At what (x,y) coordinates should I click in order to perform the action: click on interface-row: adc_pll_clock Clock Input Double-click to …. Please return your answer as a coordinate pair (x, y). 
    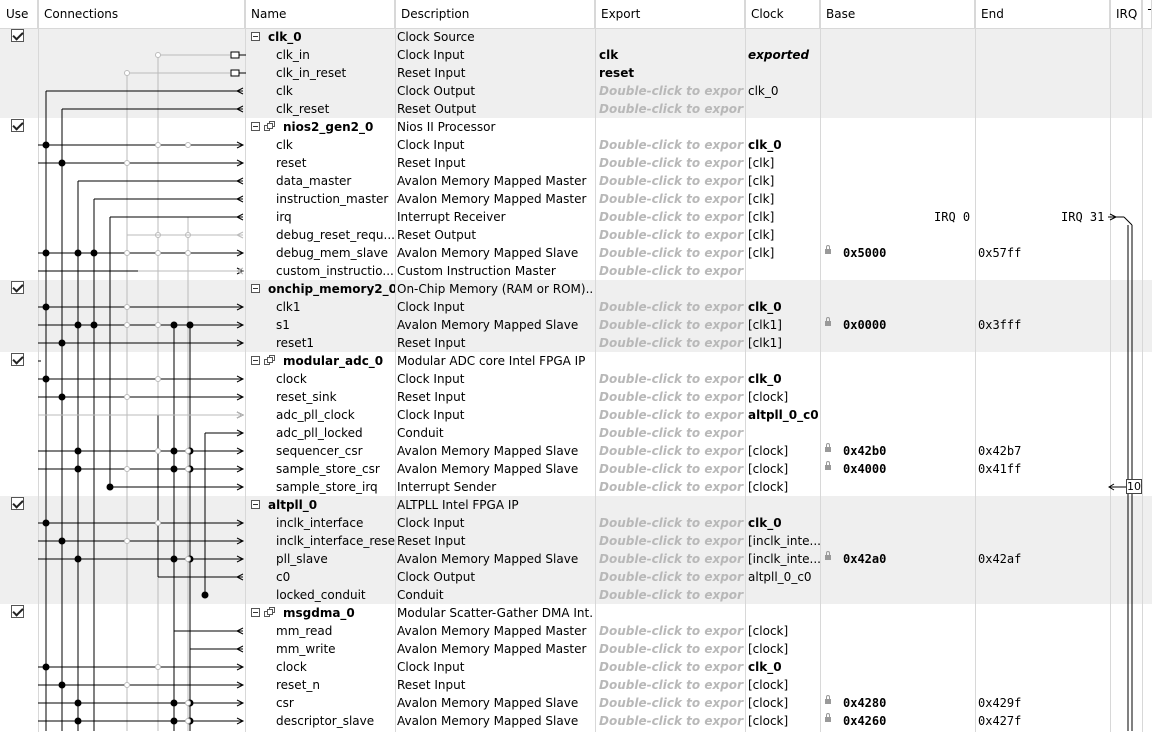
    Looking at the image, I should click on (576, 415).